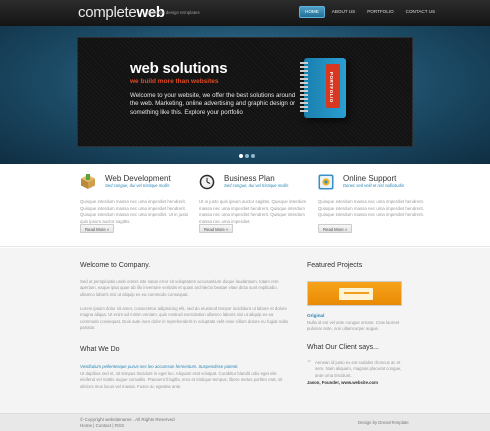  I want to click on support-icon, so click(326, 182).